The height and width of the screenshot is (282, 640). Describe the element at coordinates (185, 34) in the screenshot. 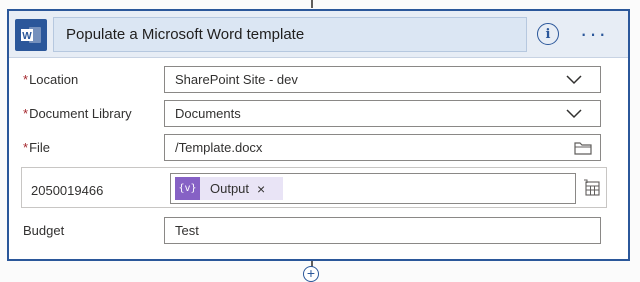

I see `action-title-text: Populate a Microsoft Word template` at that location.